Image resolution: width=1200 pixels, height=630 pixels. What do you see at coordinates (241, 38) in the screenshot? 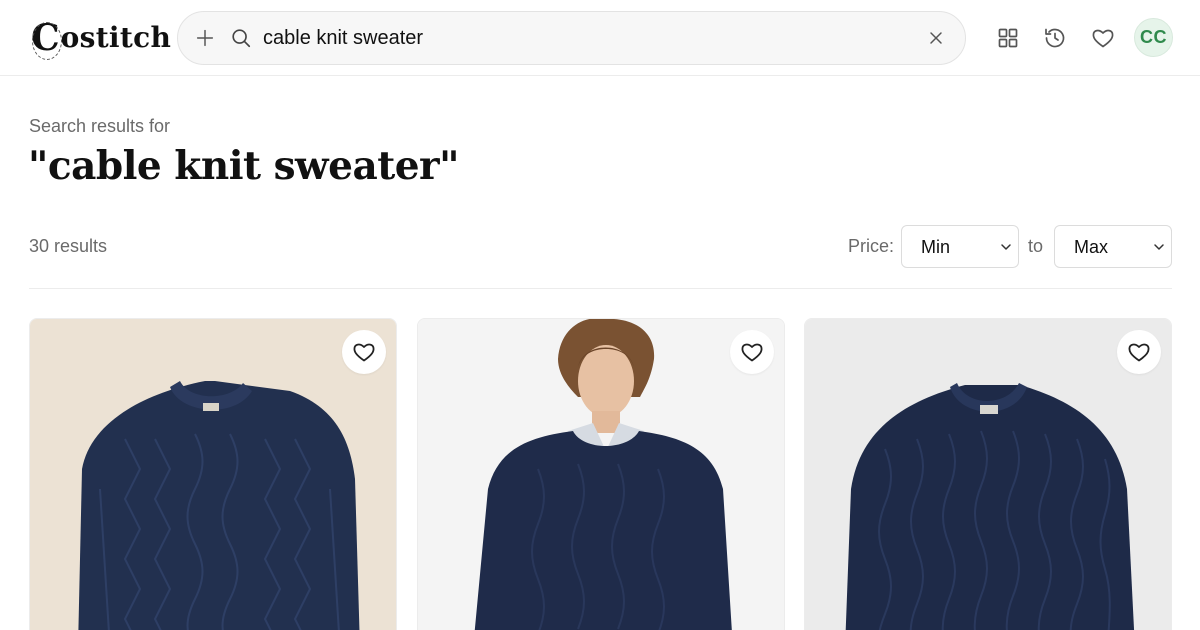
I see `search-icon` at bounding box center [241, 38].